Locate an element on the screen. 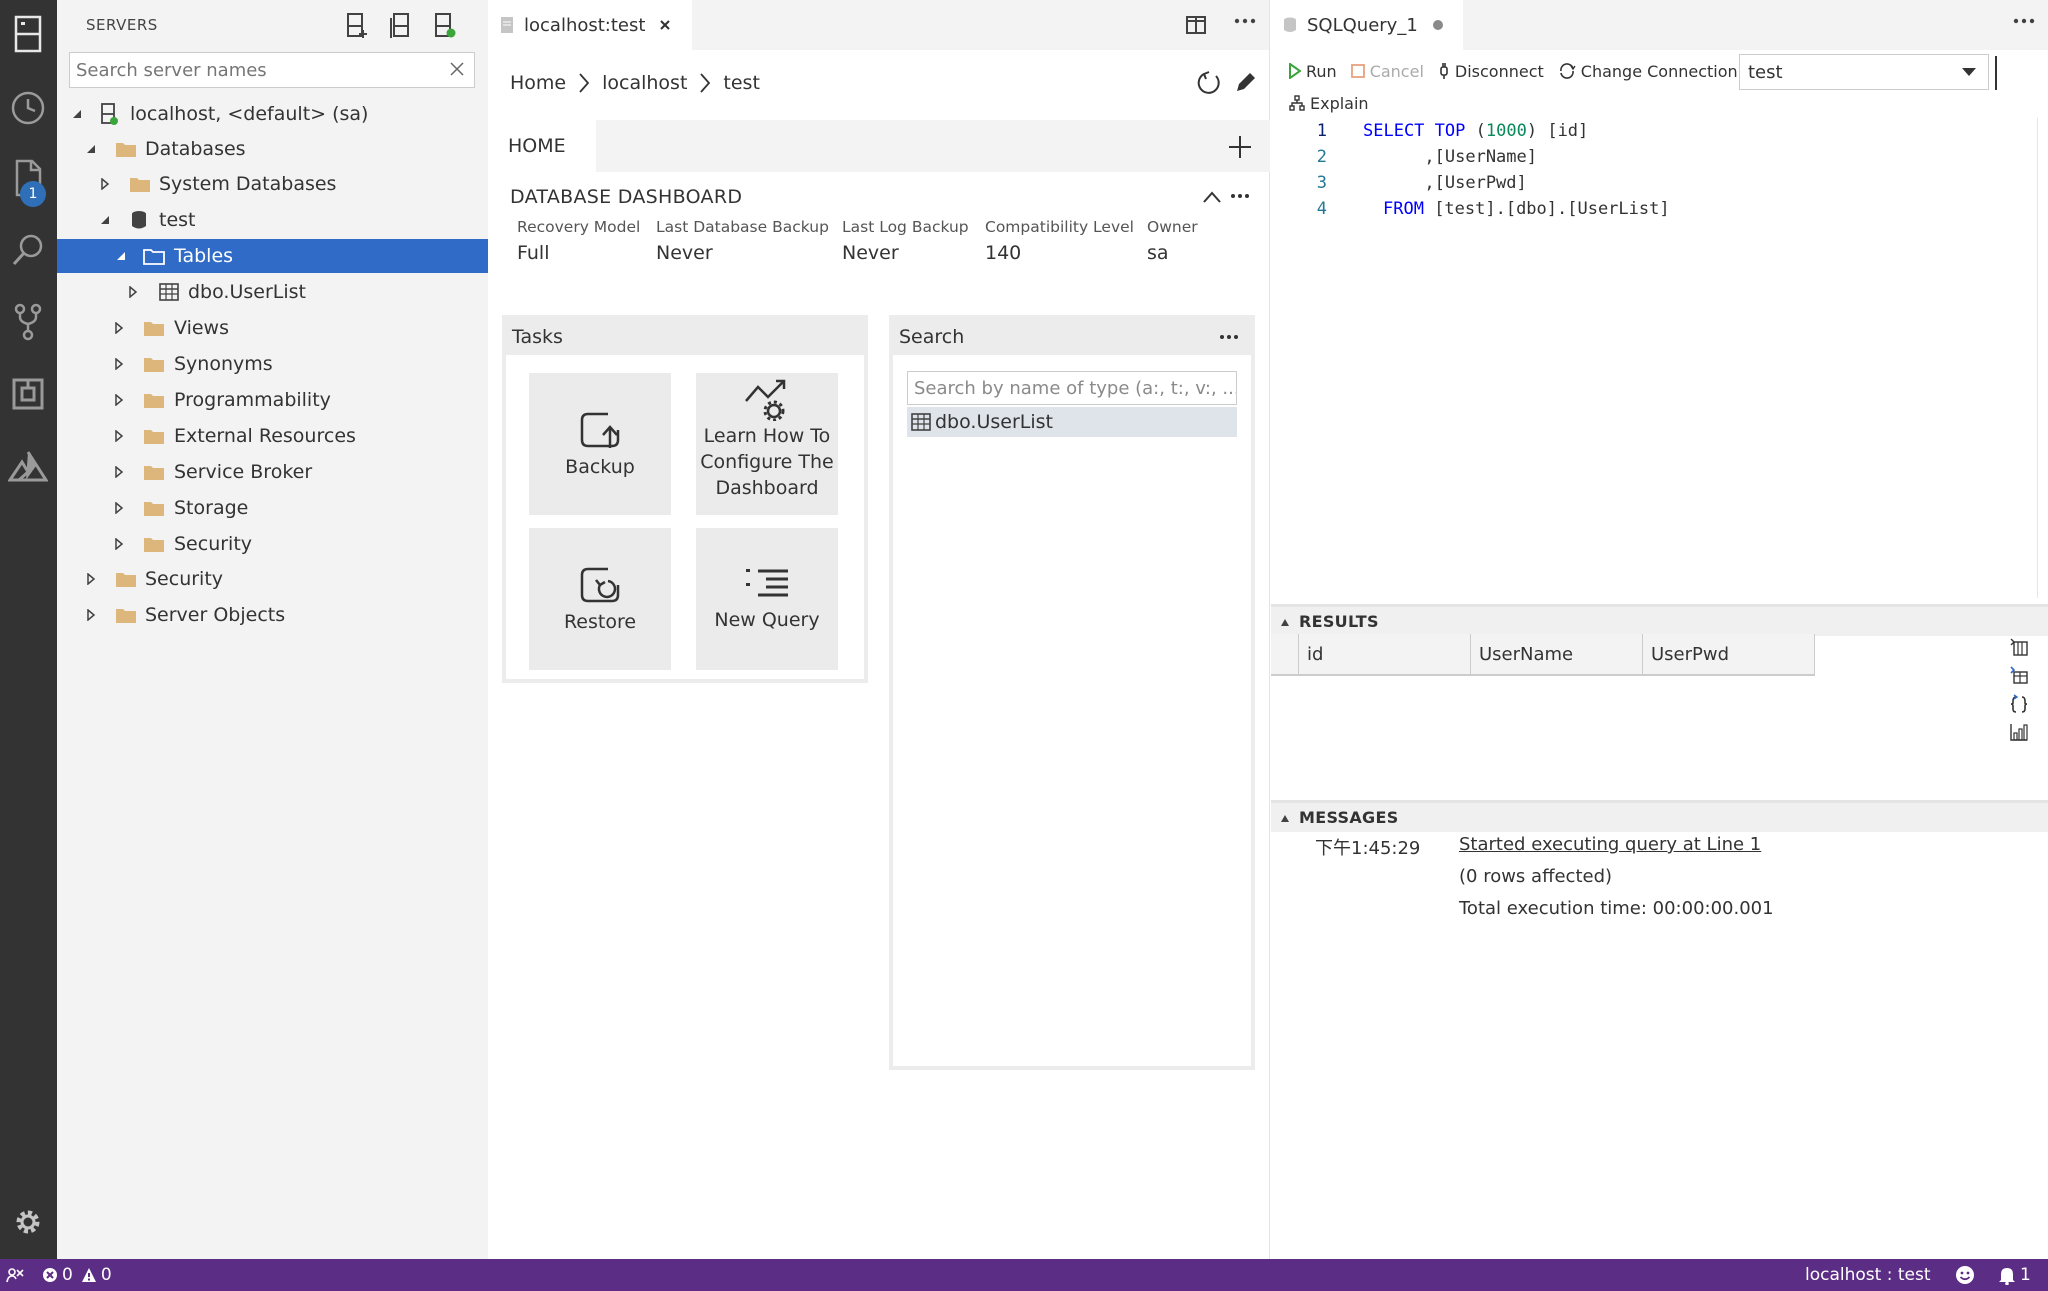  servers-icon is located at coordinates (28, 34).